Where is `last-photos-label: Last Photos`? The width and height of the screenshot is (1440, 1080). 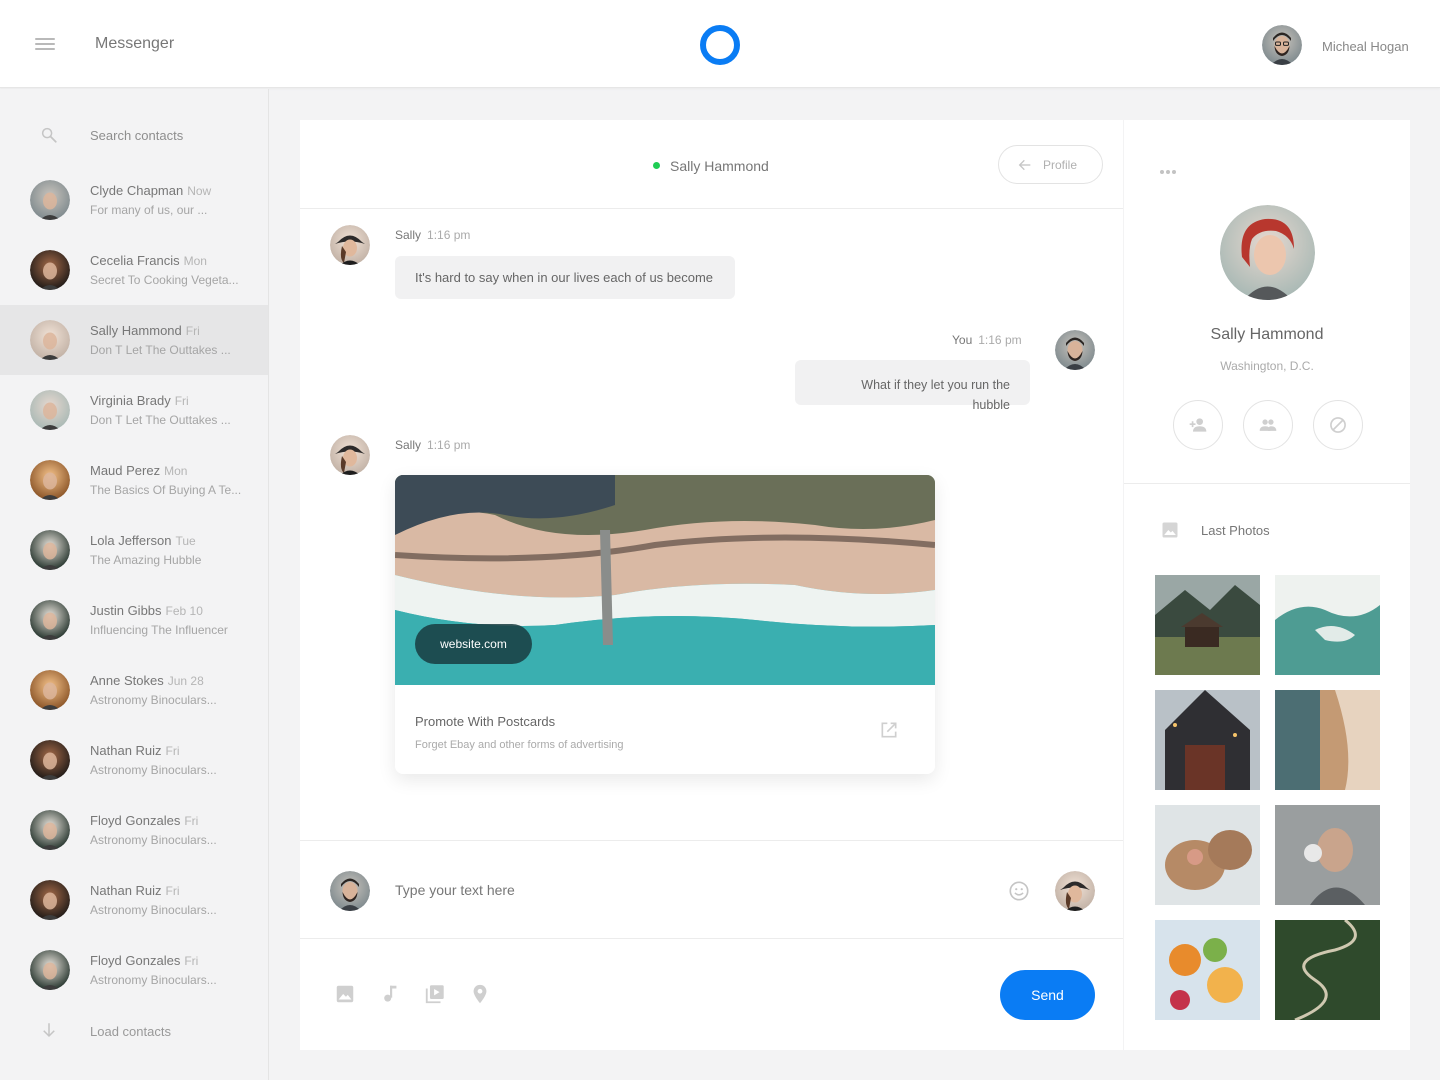
last-photos-label: Last Photos is located at coordinates (1235, 530).